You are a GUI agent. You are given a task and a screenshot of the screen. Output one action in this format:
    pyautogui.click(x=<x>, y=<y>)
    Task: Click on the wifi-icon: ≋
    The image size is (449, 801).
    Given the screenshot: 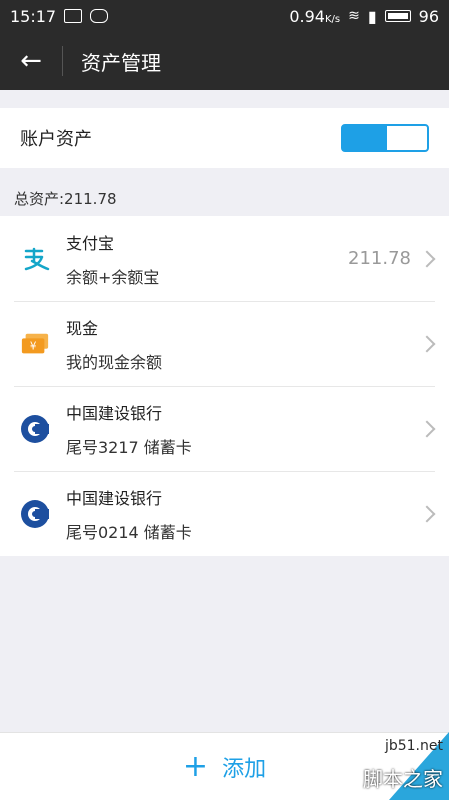 What is the action you would take?
    pyautogui.click(x=354, y=16)
    